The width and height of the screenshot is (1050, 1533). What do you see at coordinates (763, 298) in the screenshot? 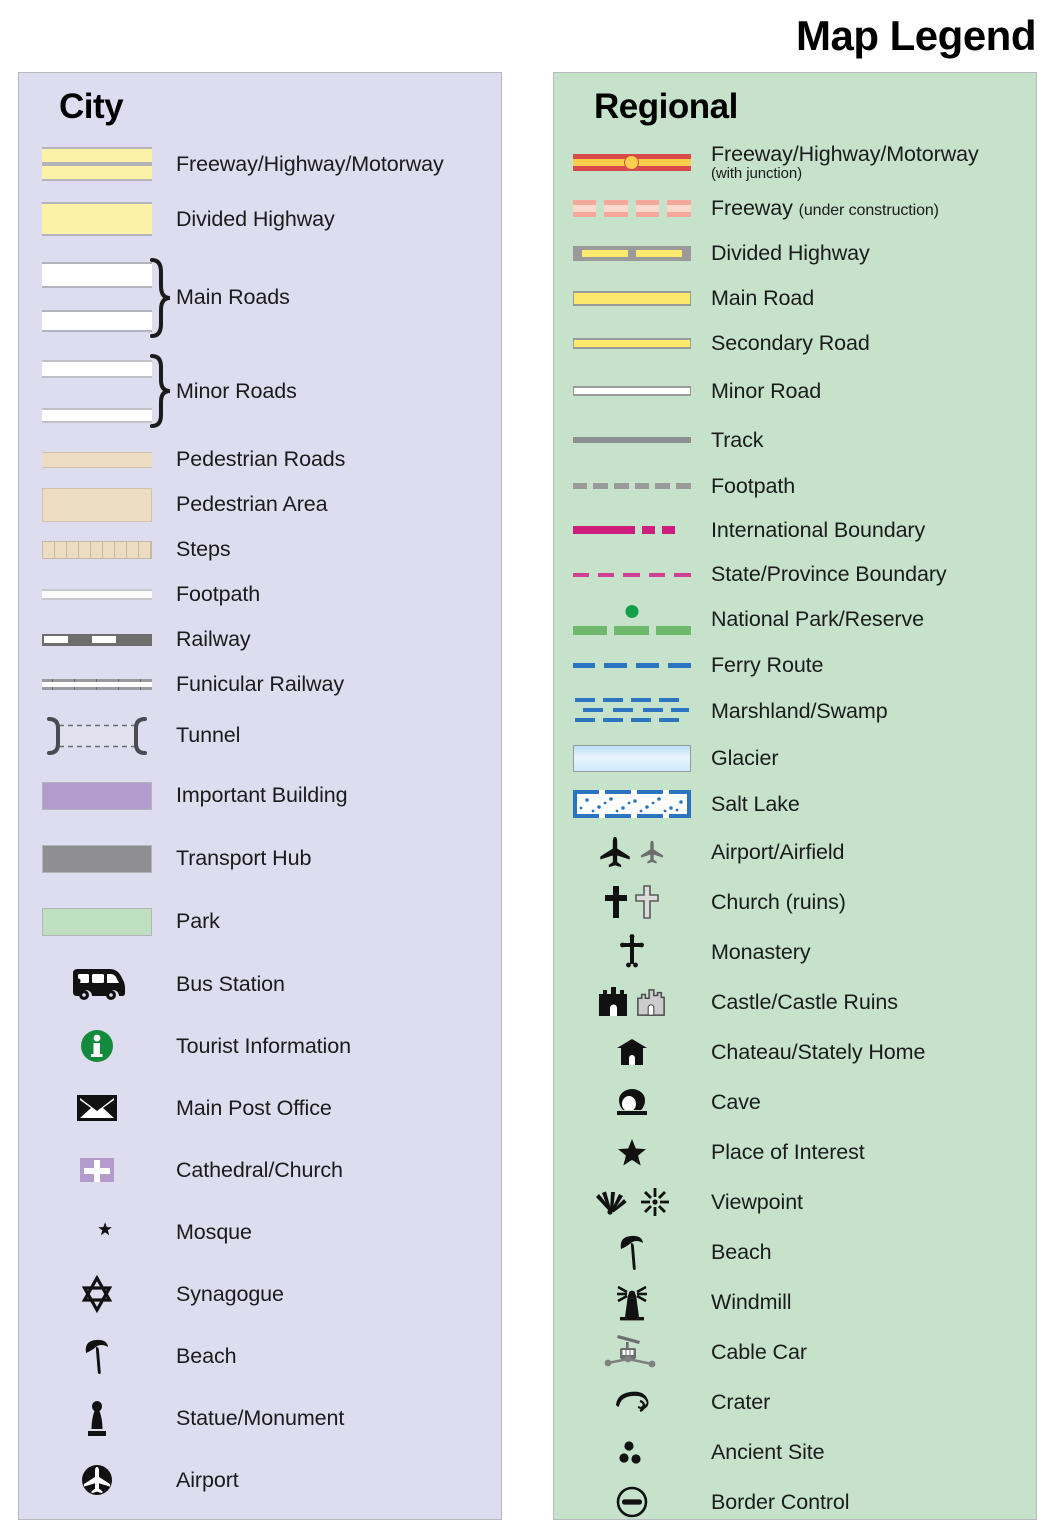
I see `list-item-label: Main Road` at bounding box center [763, 298].